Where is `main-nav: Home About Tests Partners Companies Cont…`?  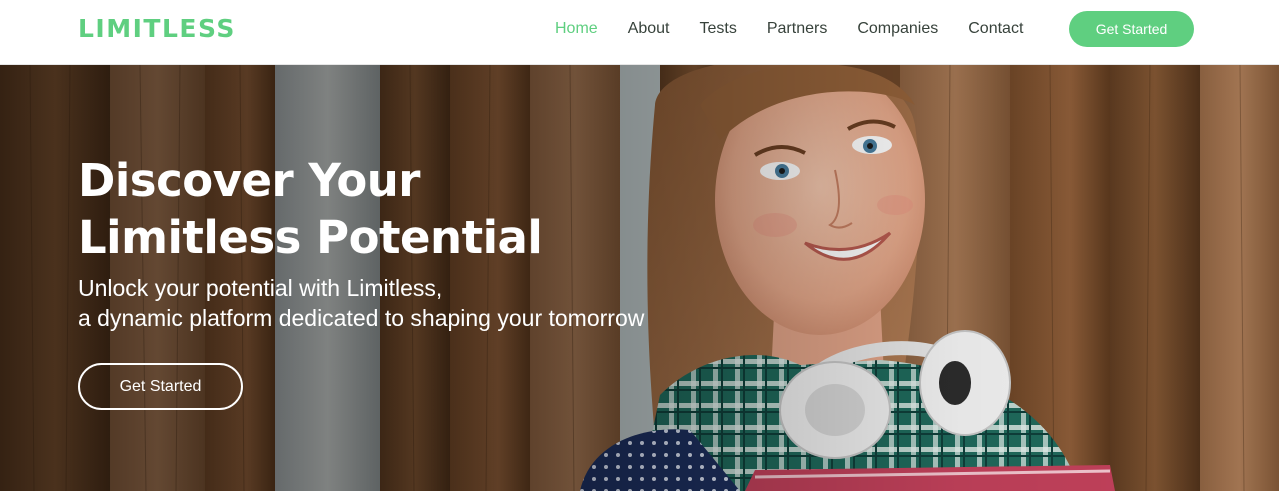
main-nav: Home About Tests Partners Companies Cont… is located at coordinates (789, 29).